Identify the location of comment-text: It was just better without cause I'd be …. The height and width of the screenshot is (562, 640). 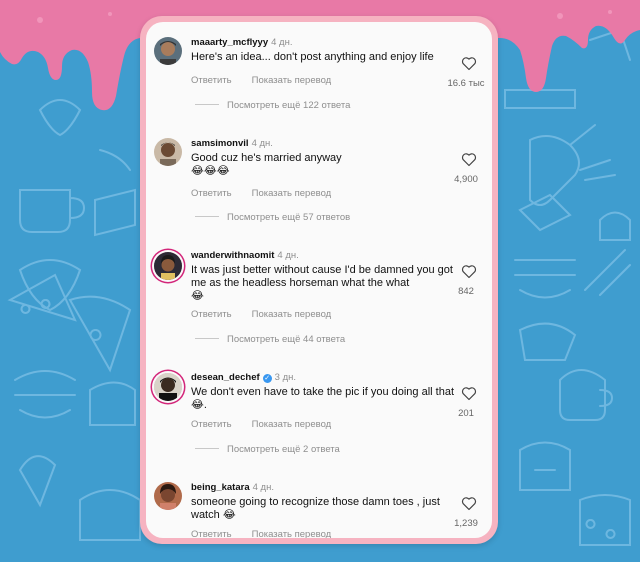
(325, 283).